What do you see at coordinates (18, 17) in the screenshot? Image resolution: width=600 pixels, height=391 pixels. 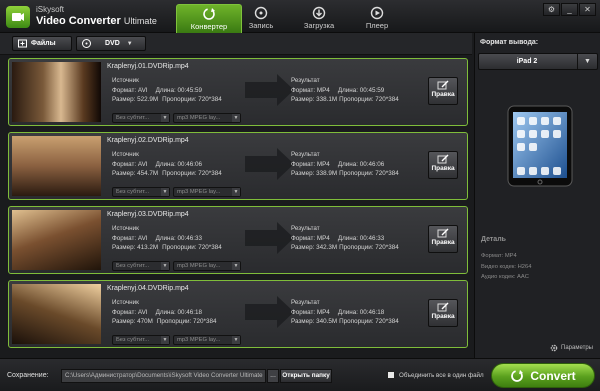 I see `app-logo` at bounding box center [18, 17].